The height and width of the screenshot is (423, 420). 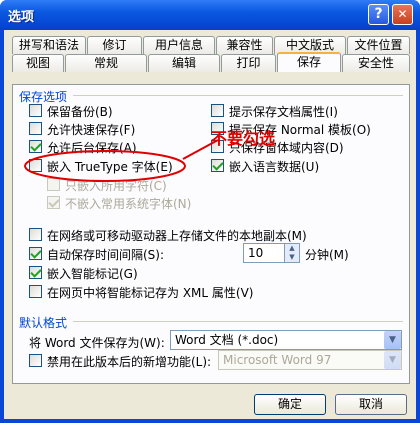 What do you see at coordinates (106, 255) in the screenshot?
I see `autosave-label: 自动保存时间间隔(S):` at bounding box center [106, 255].